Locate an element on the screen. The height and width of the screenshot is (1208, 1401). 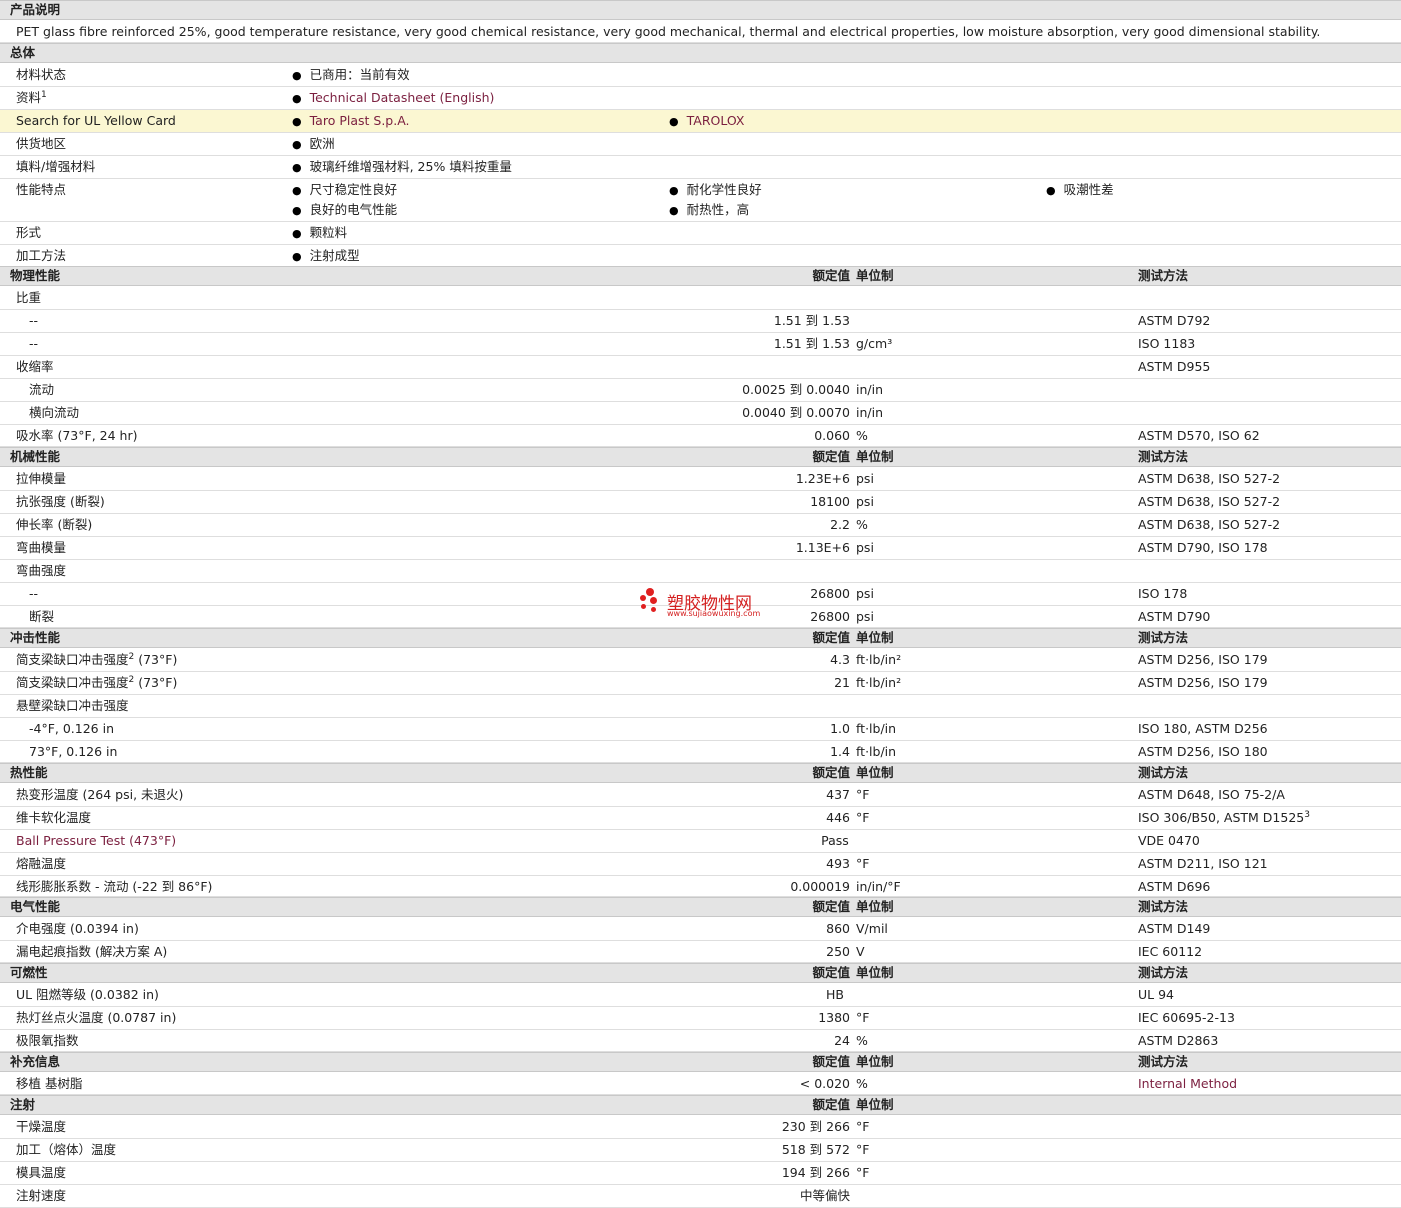
property-label: 吸水率 (73°F, 24 hr) is located at coordinates (77, 435).